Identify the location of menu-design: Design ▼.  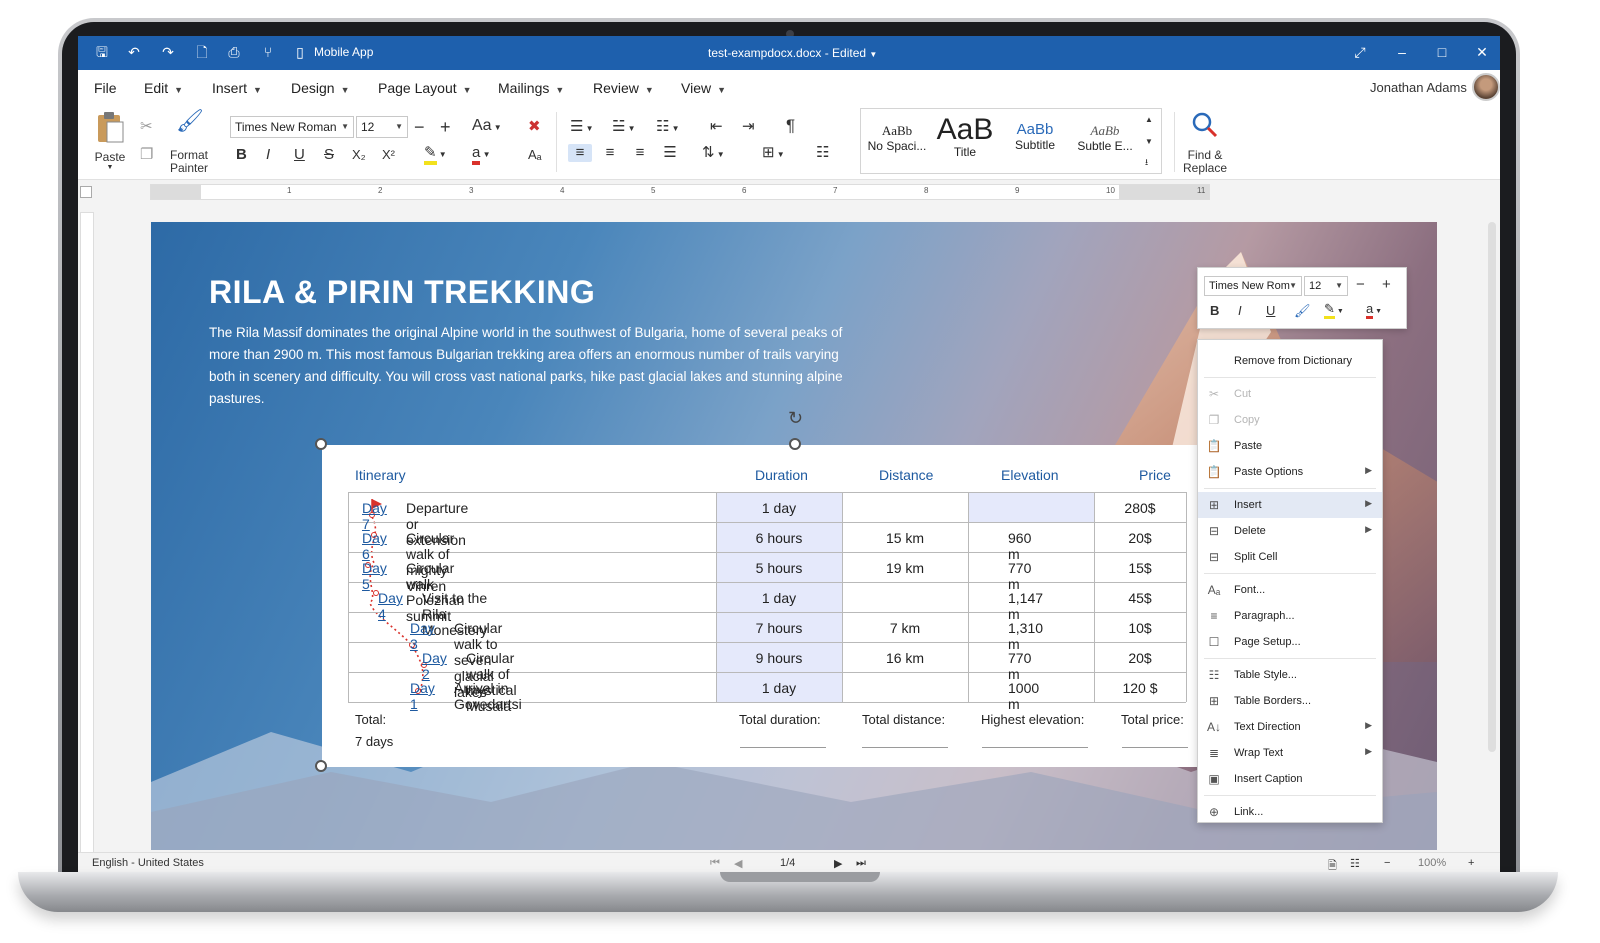
(320, 88).